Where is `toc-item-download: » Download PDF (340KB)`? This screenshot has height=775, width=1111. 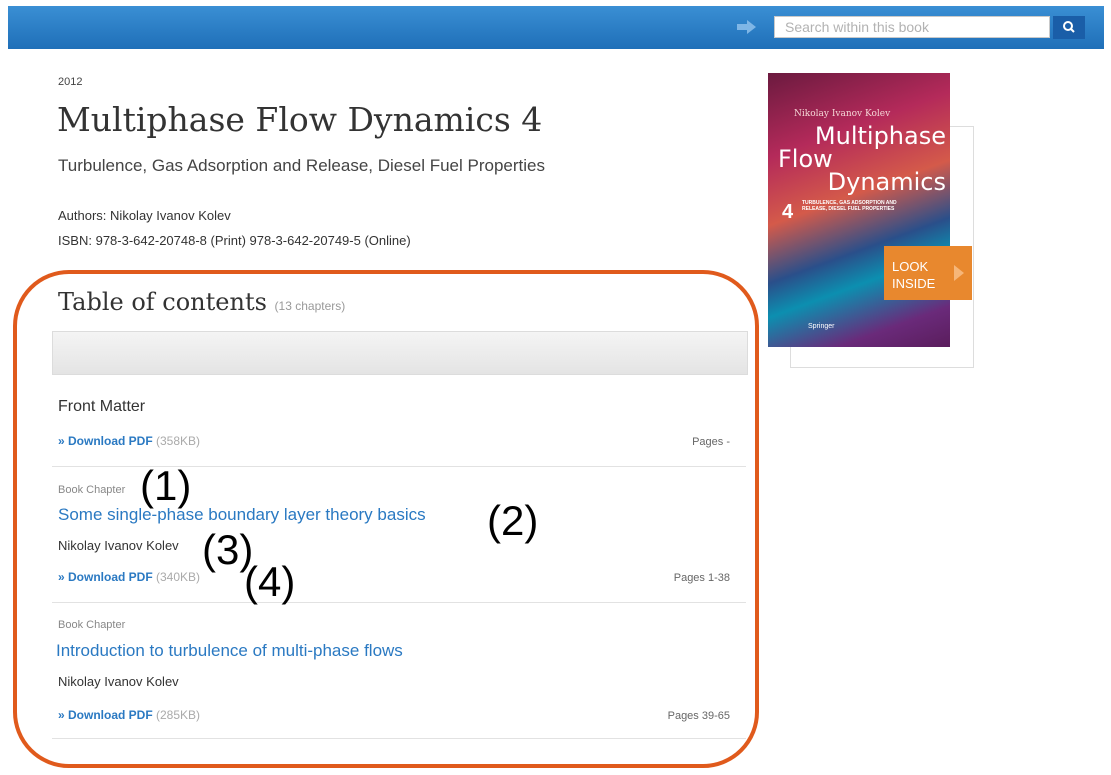
toc-item-download: » Download PDF (340KB) is located at coordinates (129, 577).